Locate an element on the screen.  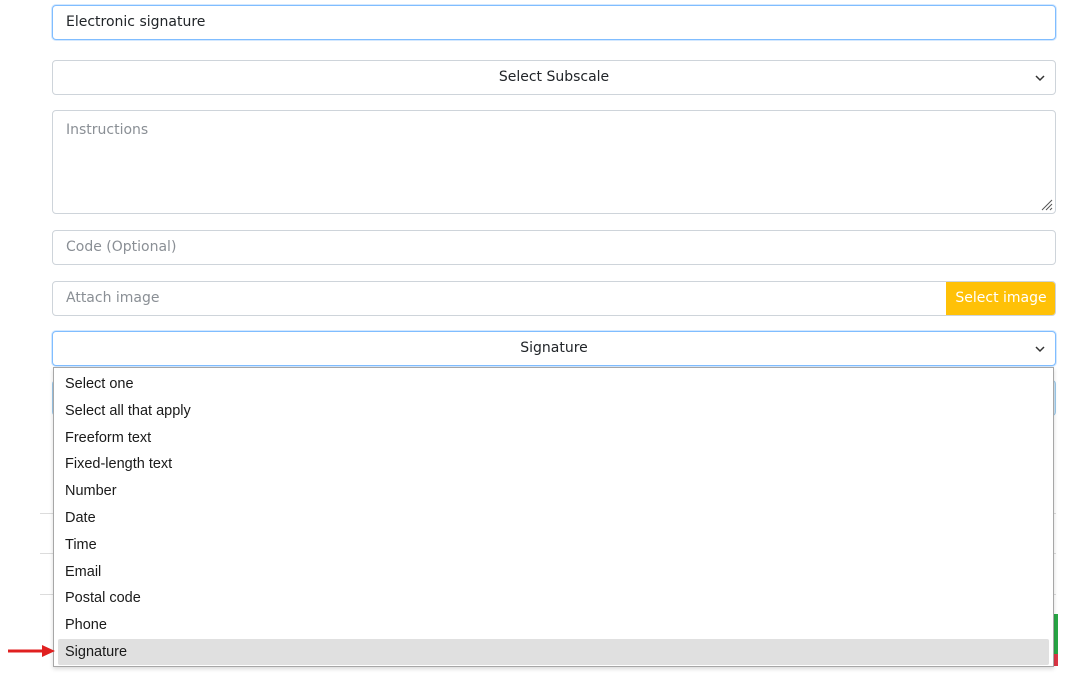
option-select-all-that-apply: Select all that apply is located at coordinates (553, 411).